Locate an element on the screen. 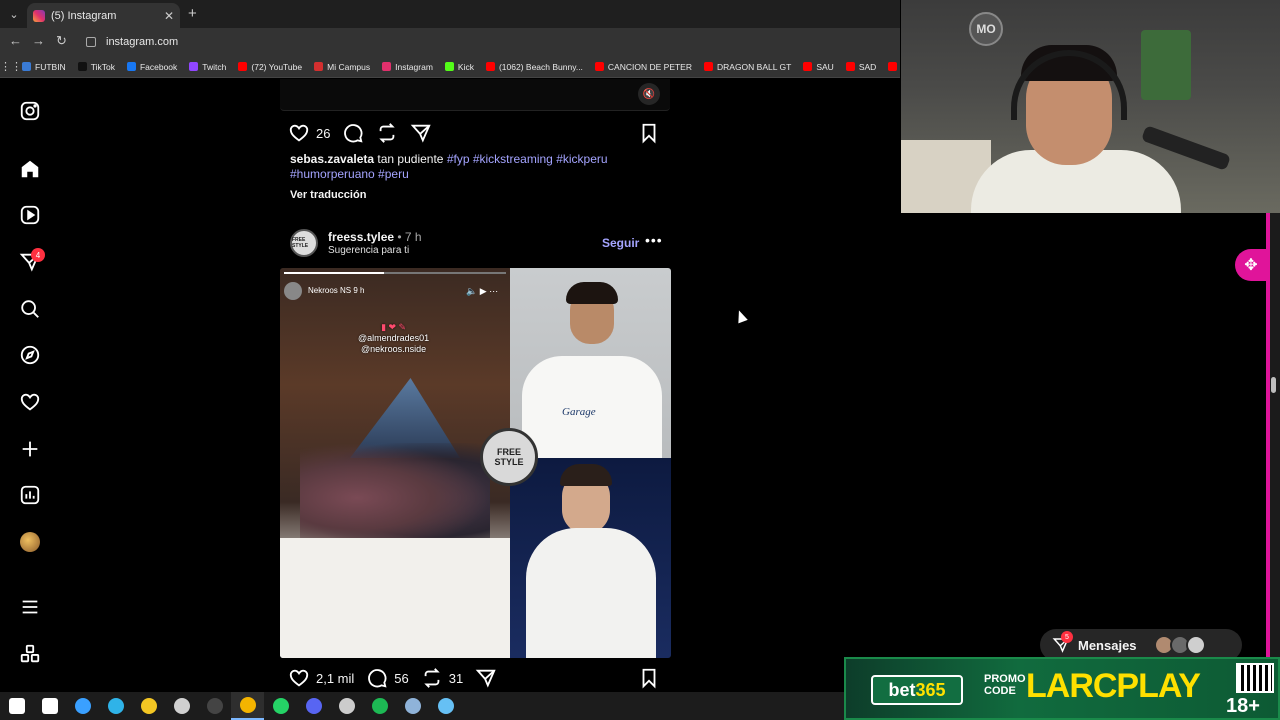 This screenshot has height=720, width=1280. site-info-icon is located at coordinates (91, 42).